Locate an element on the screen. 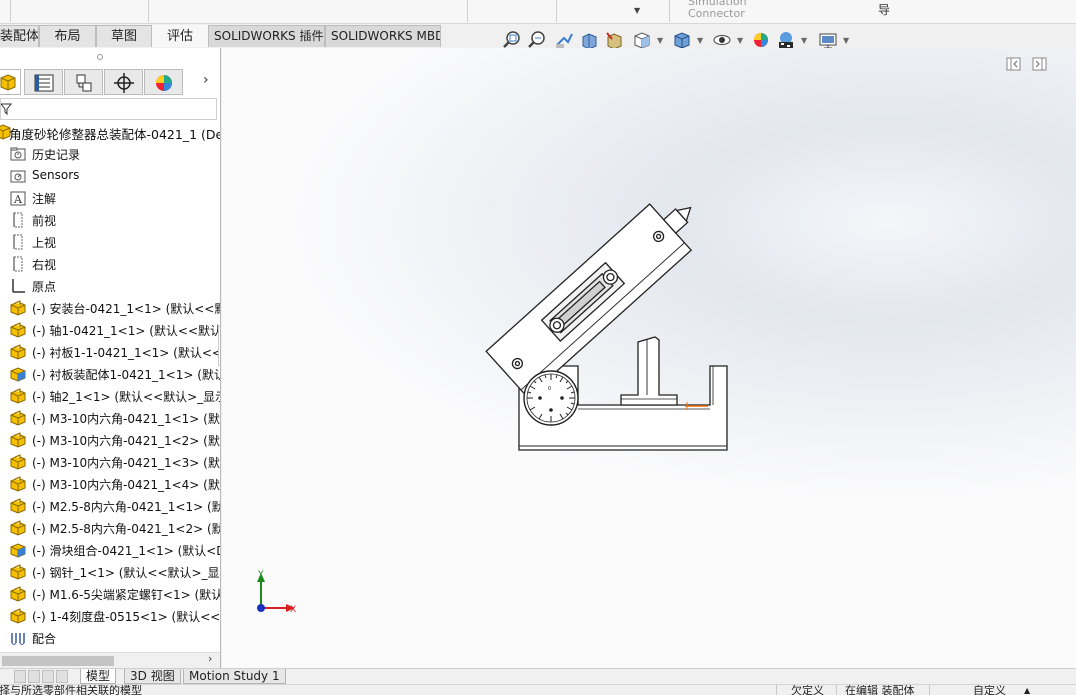 The width and height of the screenshot is (1076, 695). tree-item: (-) 衬板装配体1-0421_1<1> (默认 is located at coordinates (110, 374).